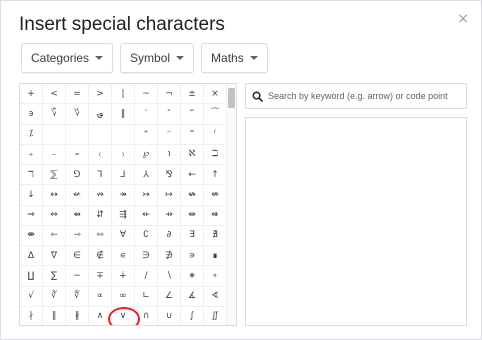  Describe the element at coordinates (169, 235) in the screenshot. I see `character-cell: ∂` at that location.